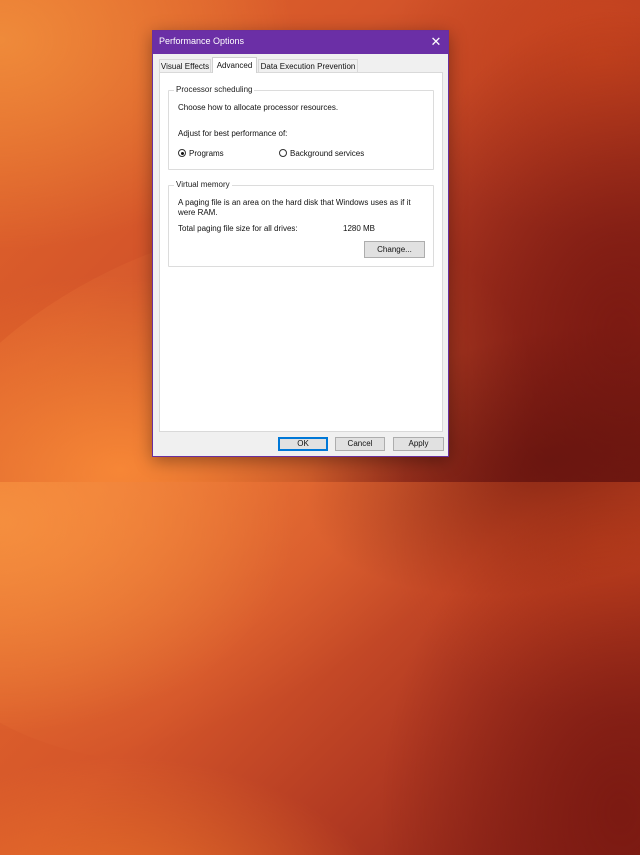 The width and height of the screenshot is (640, 855). What do you see at coordinates (182, 153) in the screenshot?
I see `programs-radio` at bounding box center [182, 153].